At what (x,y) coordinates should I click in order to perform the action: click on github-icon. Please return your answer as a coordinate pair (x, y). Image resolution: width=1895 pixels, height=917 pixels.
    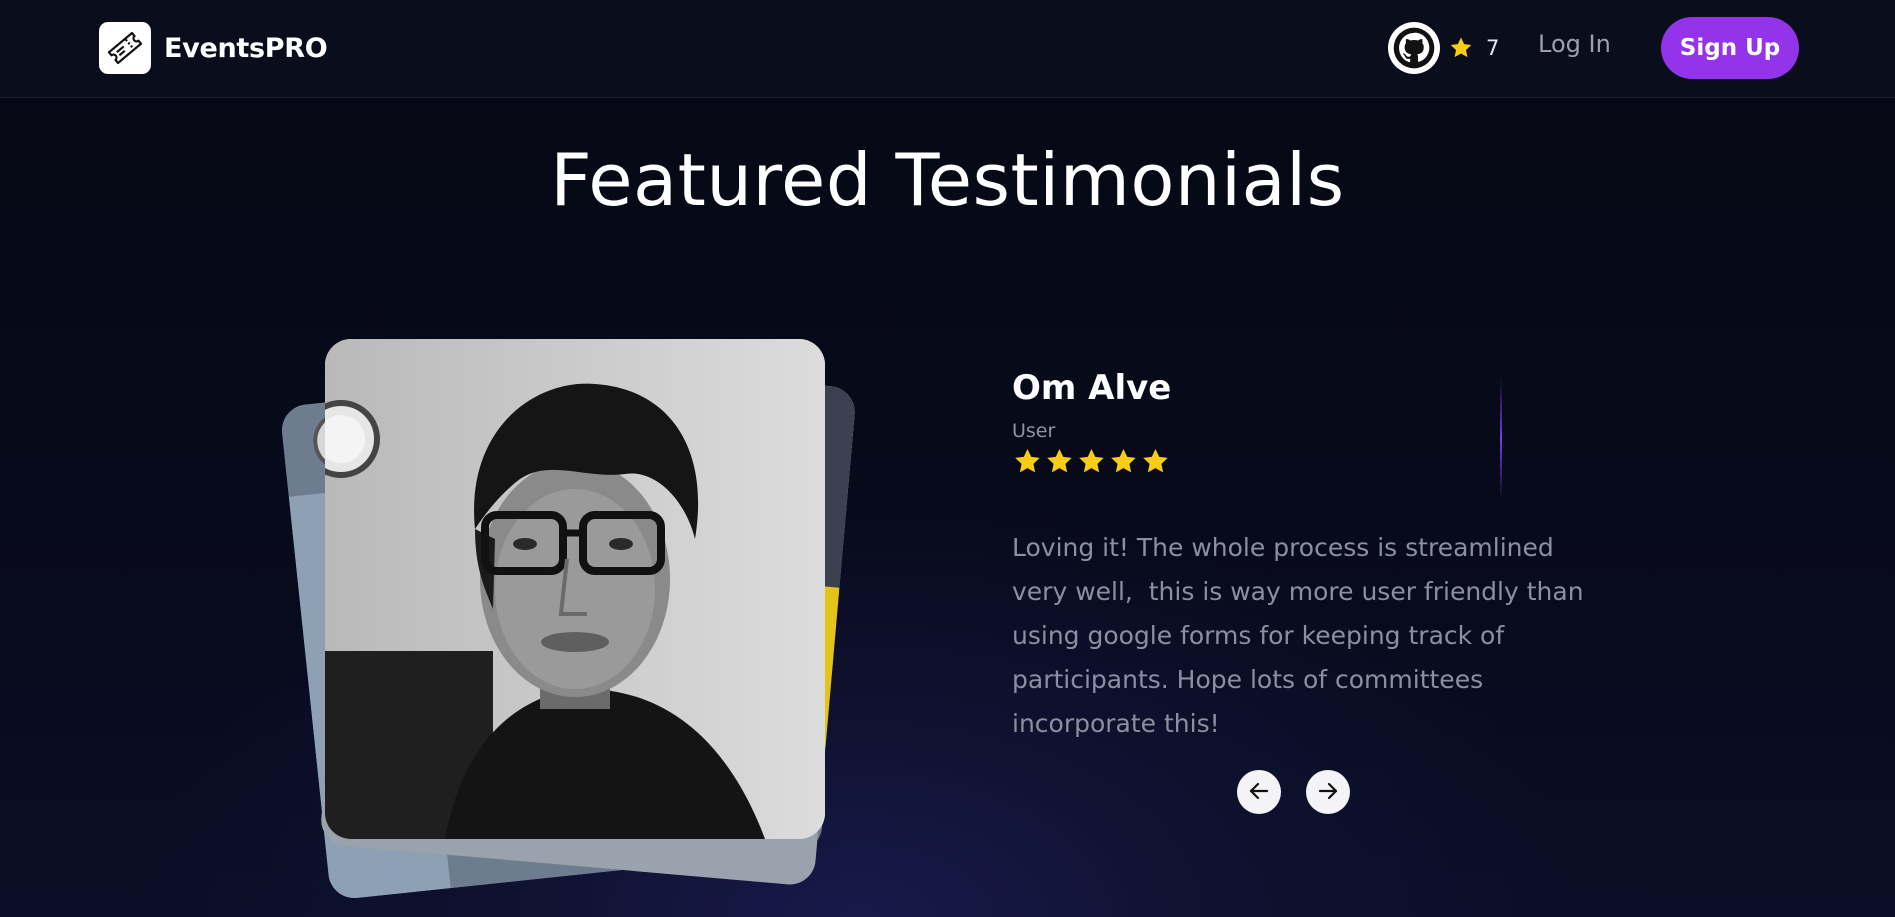
    Looking at the image, I should click on (1414, 48).